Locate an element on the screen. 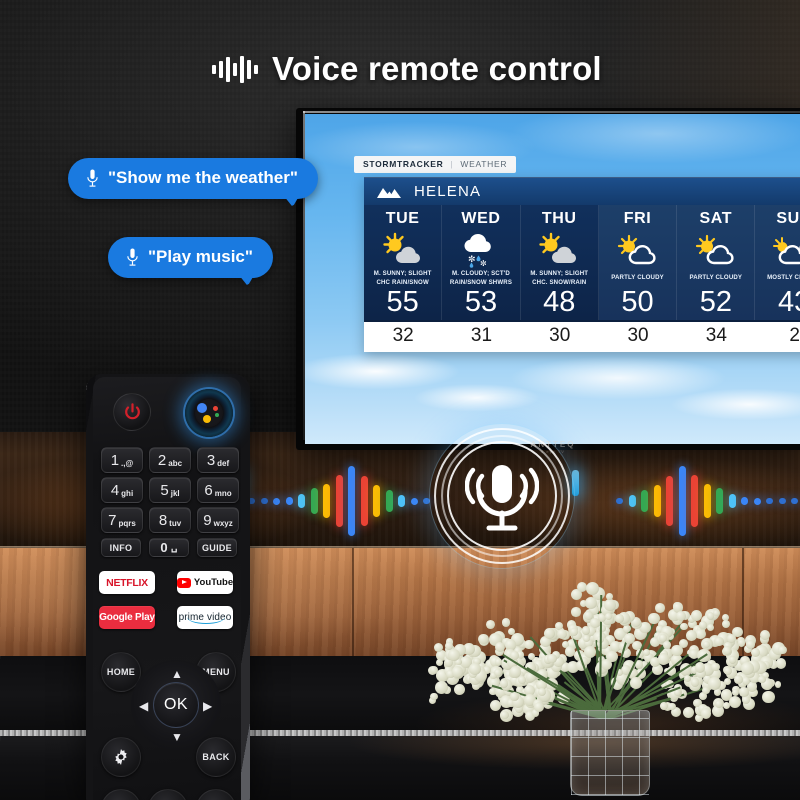 This screenshot has width=800, height=800. voice-bubble-music: "Play music" is located at coordinates (190, 261).